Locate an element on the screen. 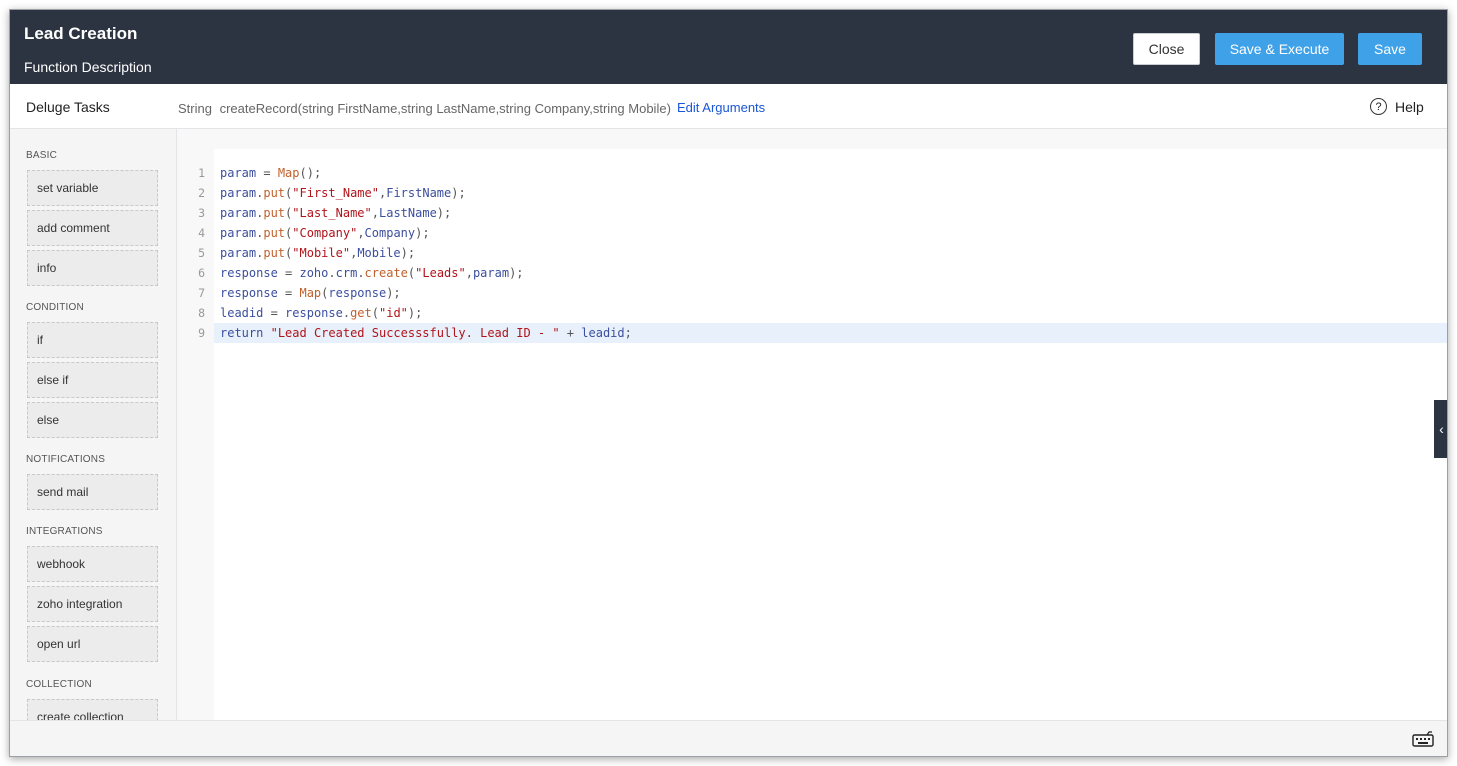  code-line-text: param.put("First_Name",FirstName); is located at coordinates (830, 193).